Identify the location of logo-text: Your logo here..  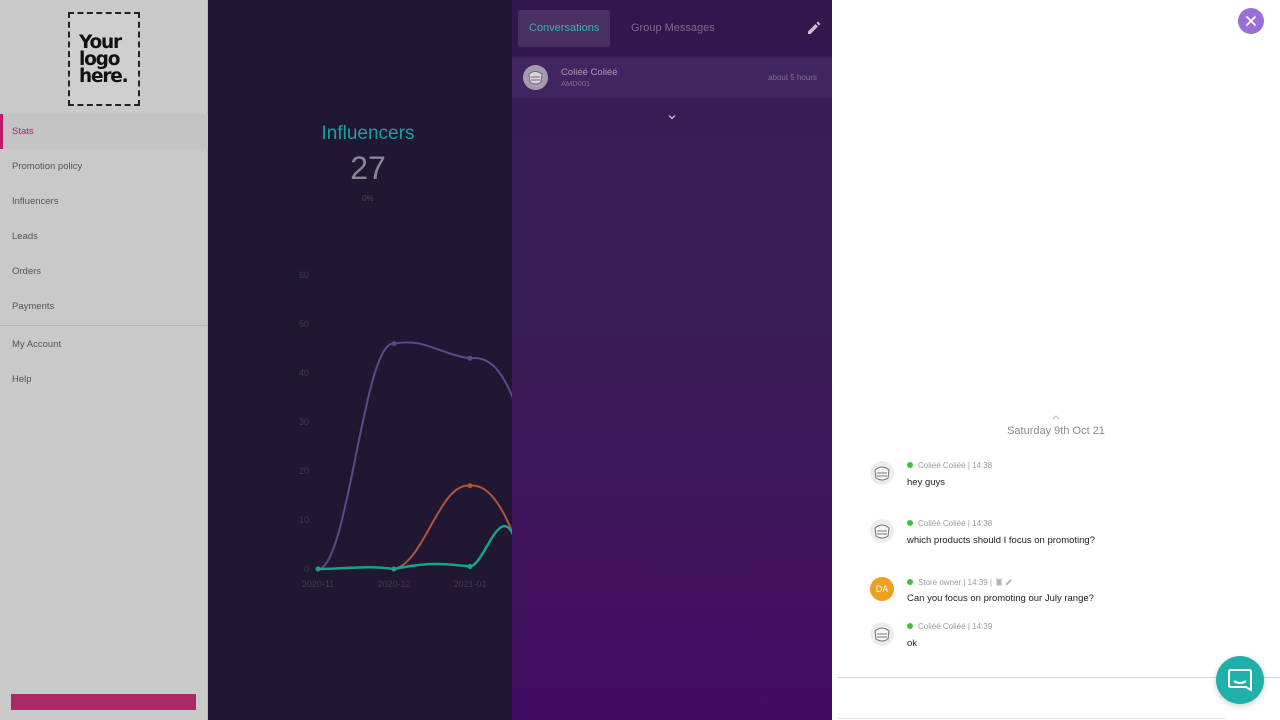
(104, 59).